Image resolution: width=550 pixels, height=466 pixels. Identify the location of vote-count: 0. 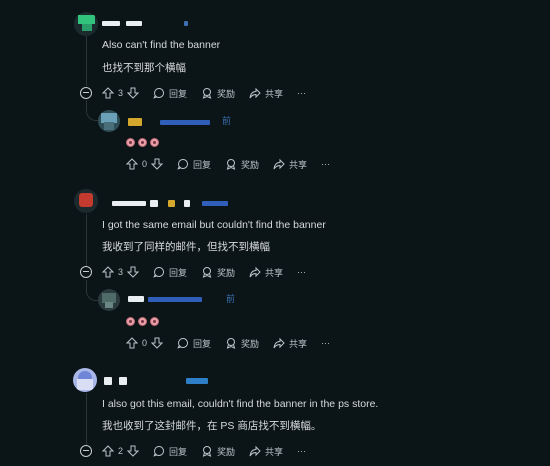
(145, 164).